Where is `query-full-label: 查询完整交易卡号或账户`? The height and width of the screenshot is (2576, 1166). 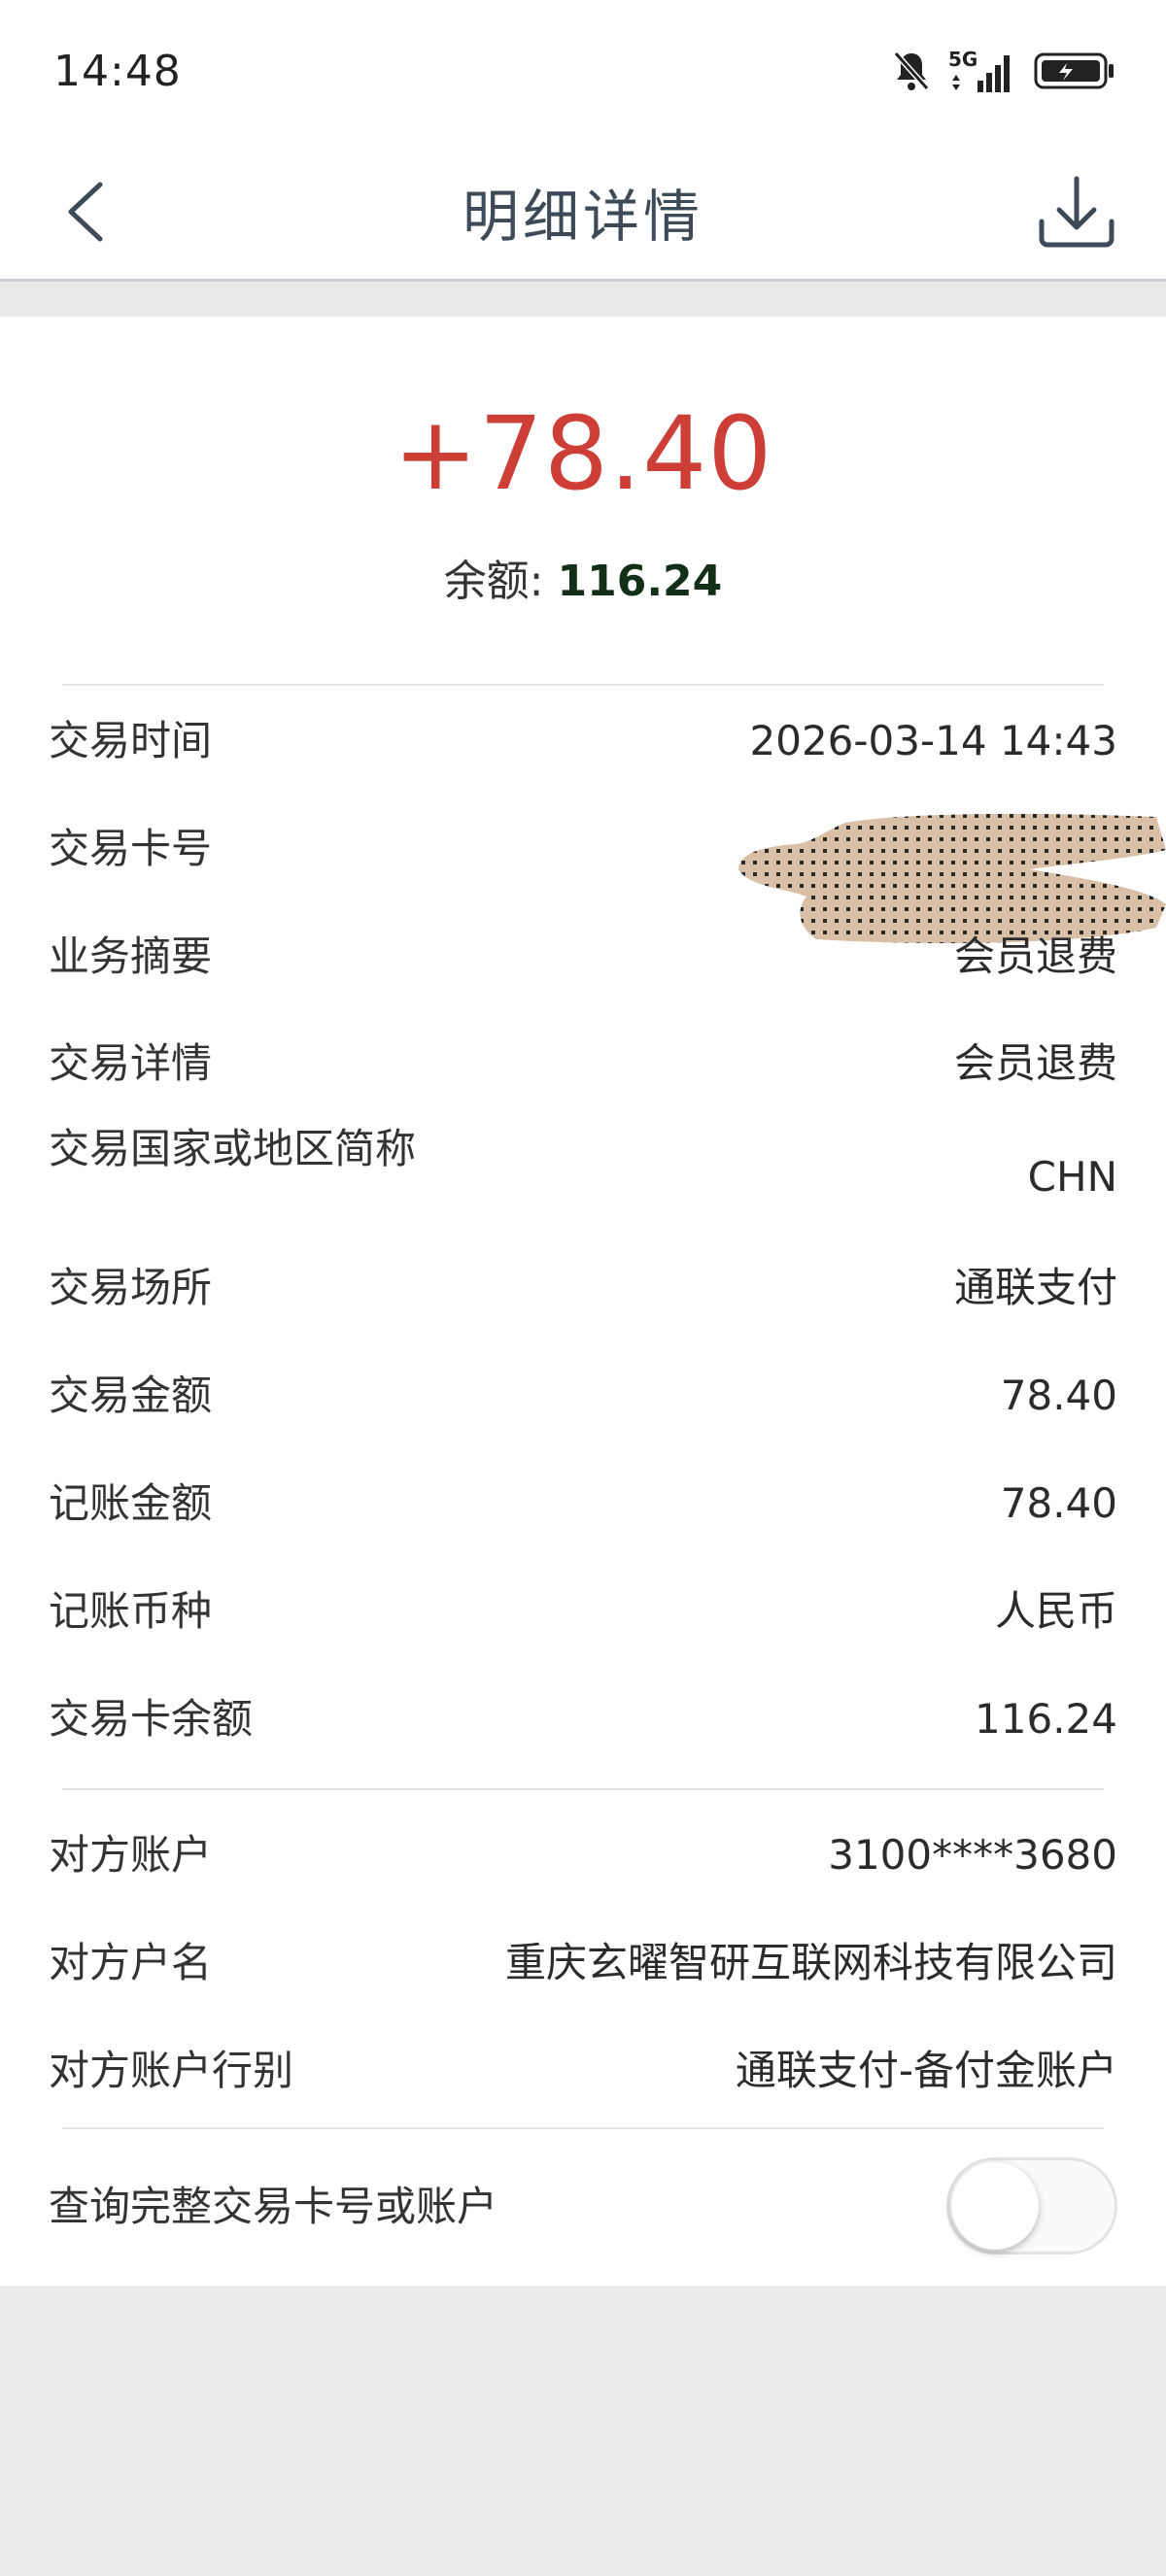 query-full-label: 查询完整交易卡号或账户 is located at coordinates (273, 2206).